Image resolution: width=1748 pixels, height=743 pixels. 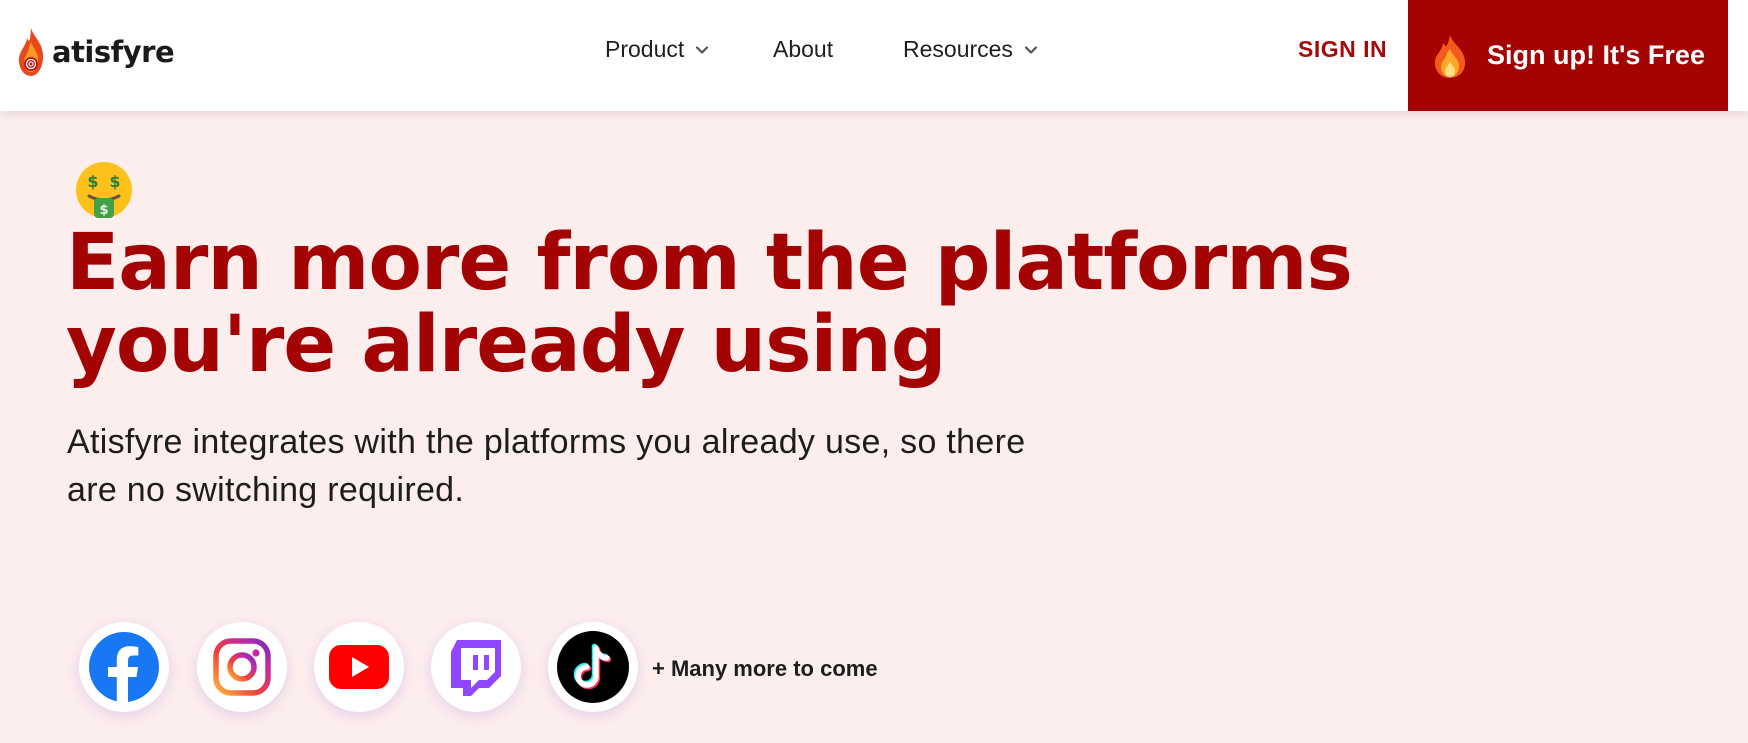 What do you see at coordinates (113, 52) in the screenshot?
I see `brand-name: atisfyre` at bounding box center [113, 52].